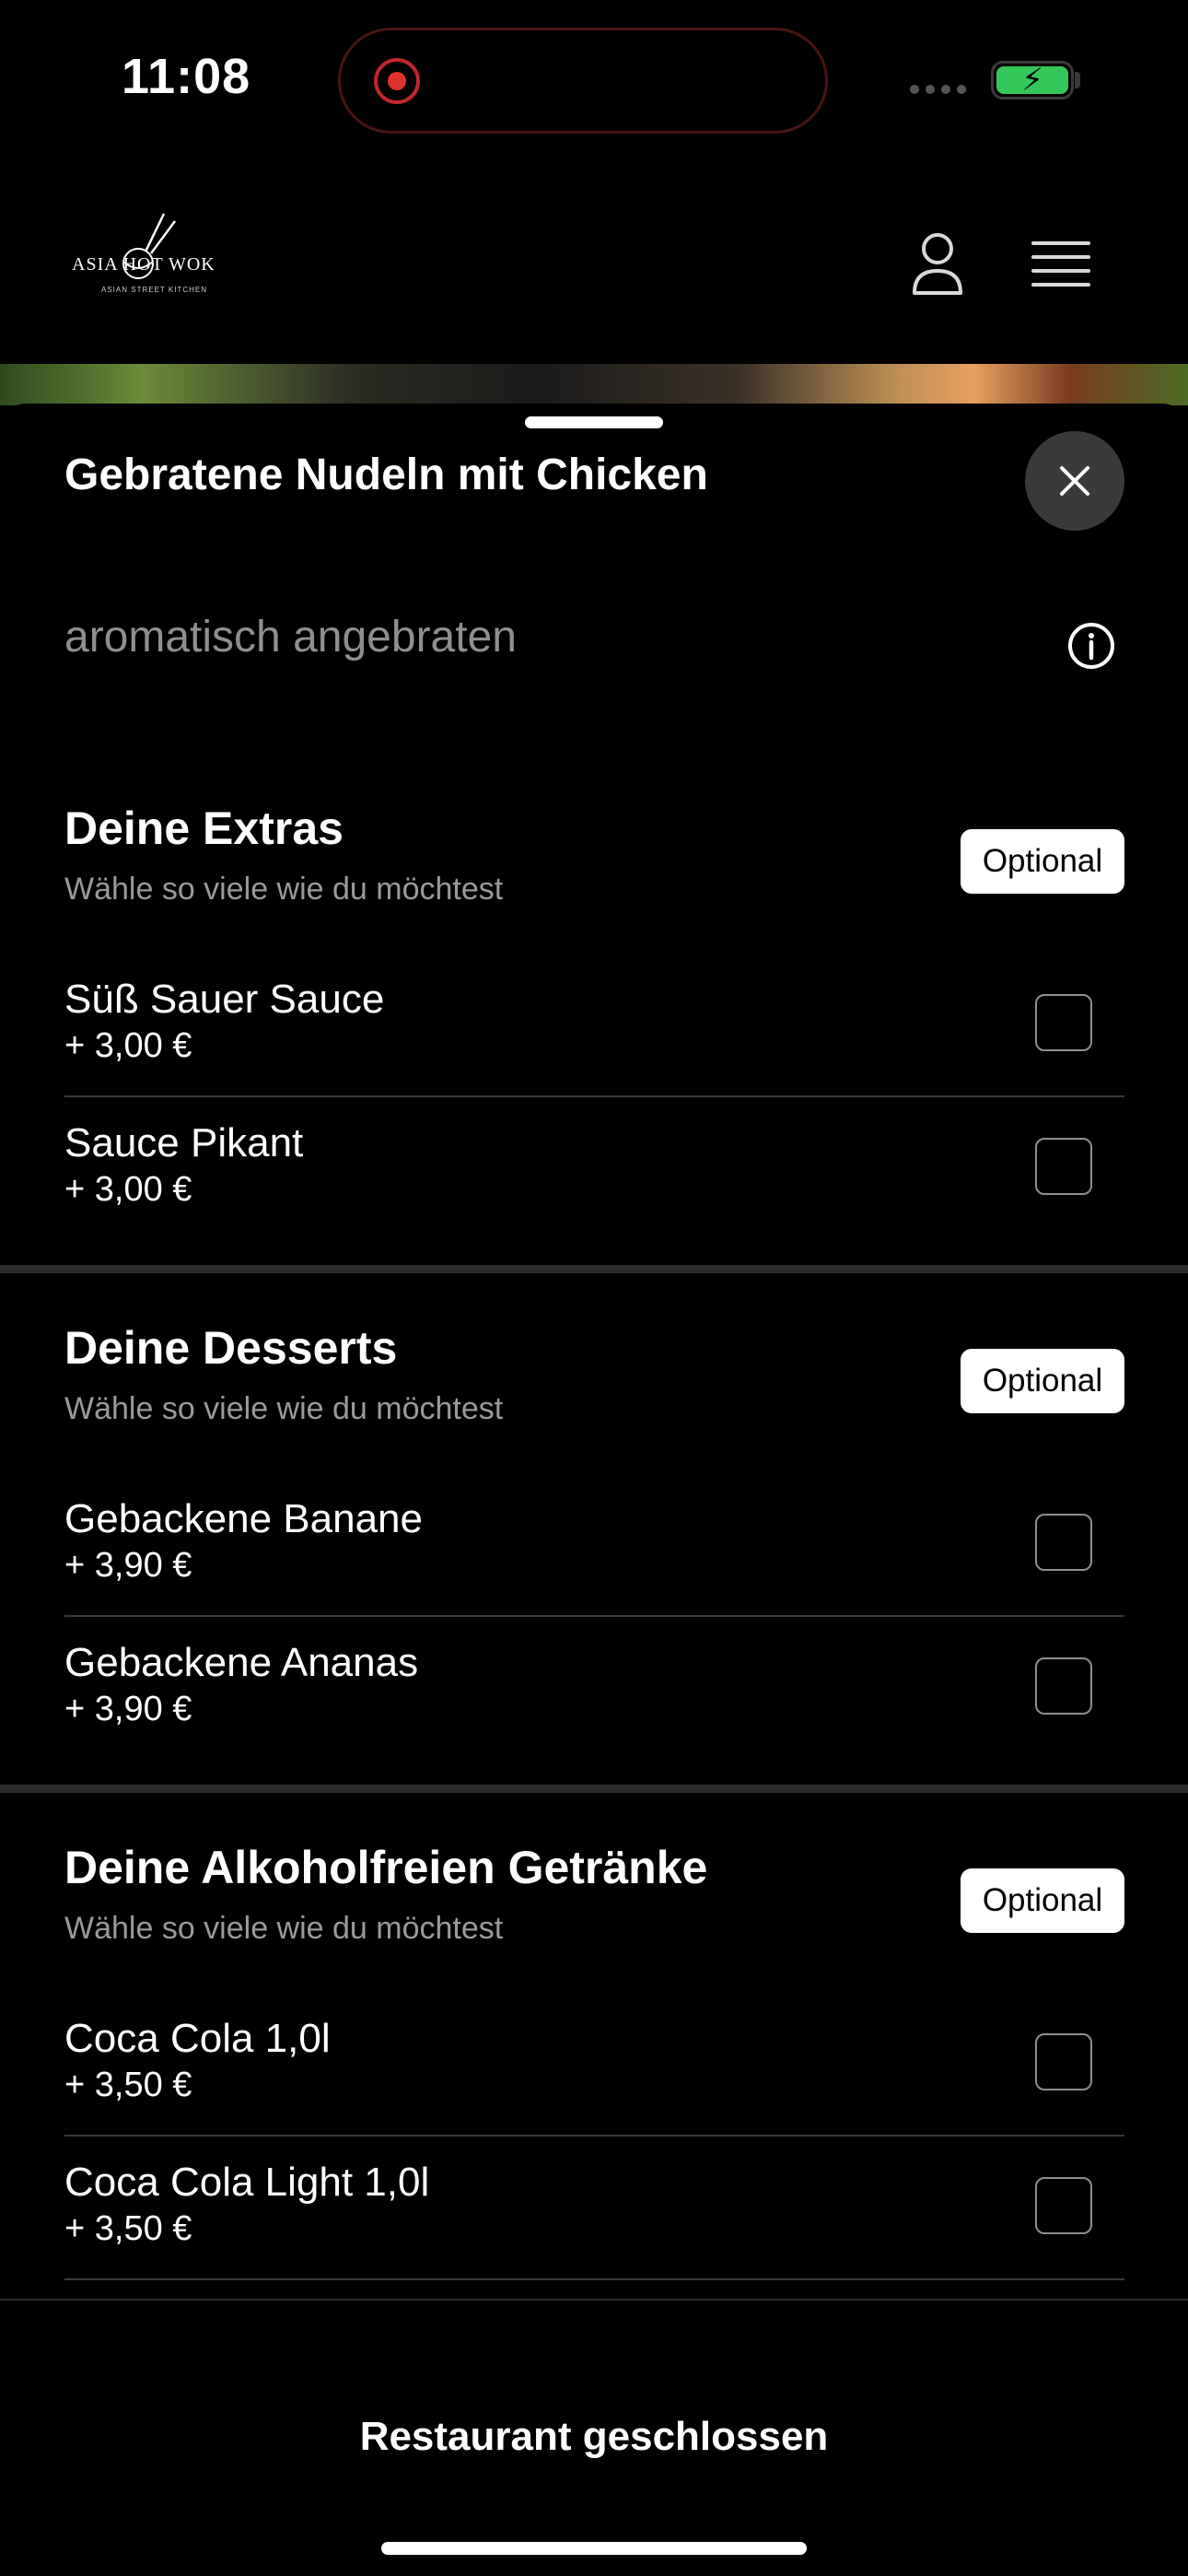 This screenshot has width=1188, height=2576. What do you see at coordinates (1032, 80) in the screenshot?
I see `battery-charging-icon: ⚡` at bounding box center [1032, 80].